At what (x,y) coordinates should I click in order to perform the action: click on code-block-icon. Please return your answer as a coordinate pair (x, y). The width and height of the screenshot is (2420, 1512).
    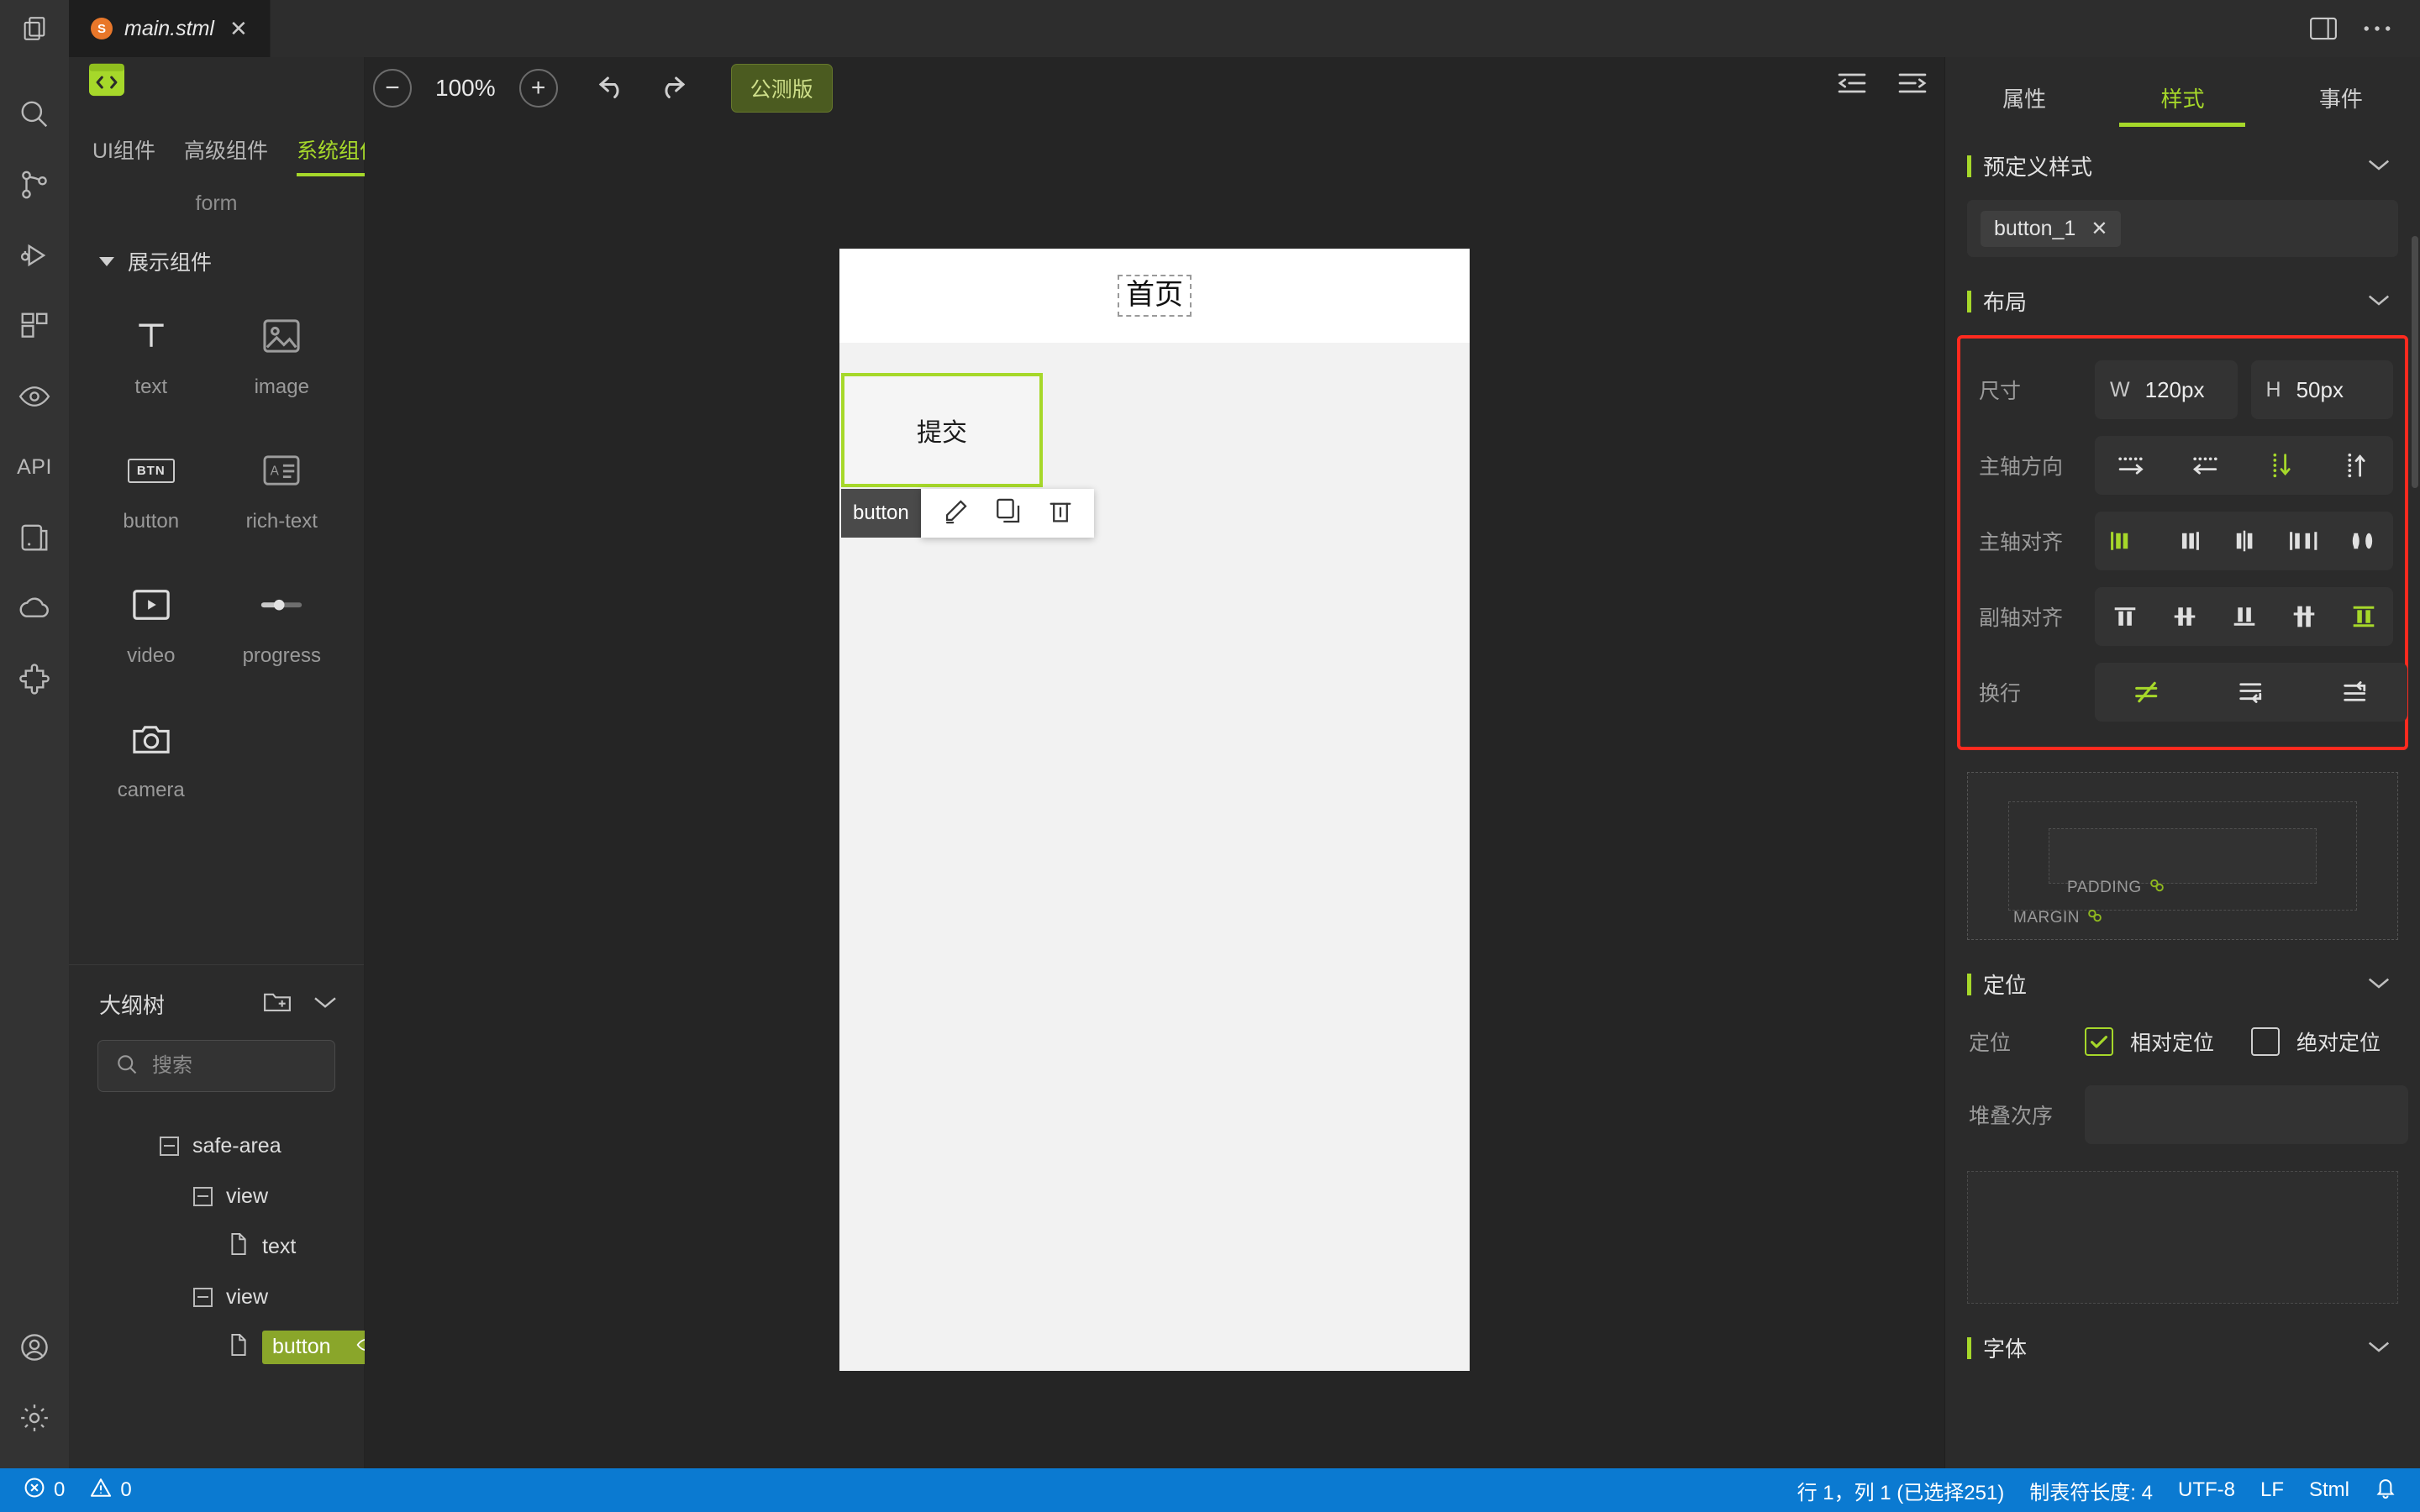
    Looking at the image, I should click on (107, 82).